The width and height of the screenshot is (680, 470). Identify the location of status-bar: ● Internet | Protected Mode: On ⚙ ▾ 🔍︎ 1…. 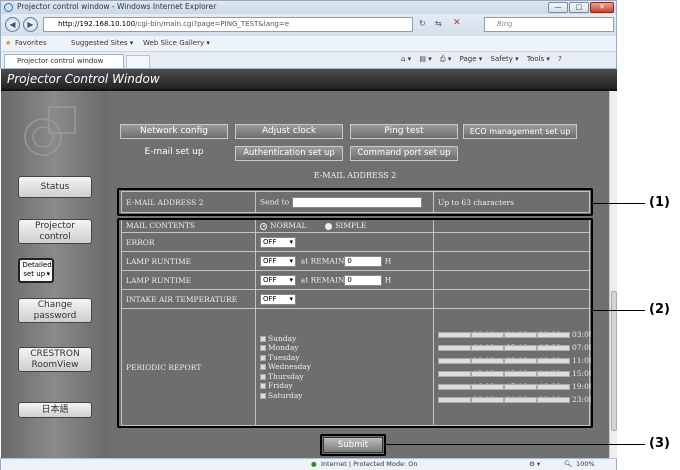
(308, 464).